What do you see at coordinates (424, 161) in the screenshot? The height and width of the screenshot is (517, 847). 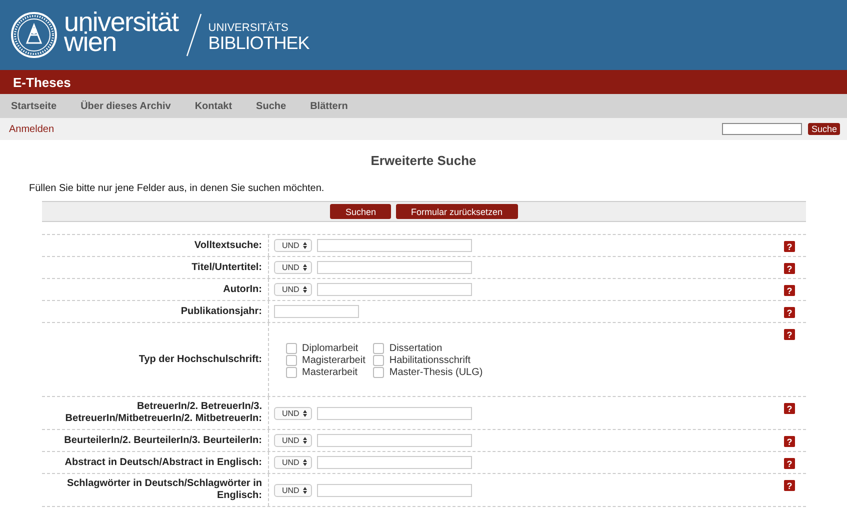 I see `page-title: Erweiterte Suche` at bounding box center [424, 161].